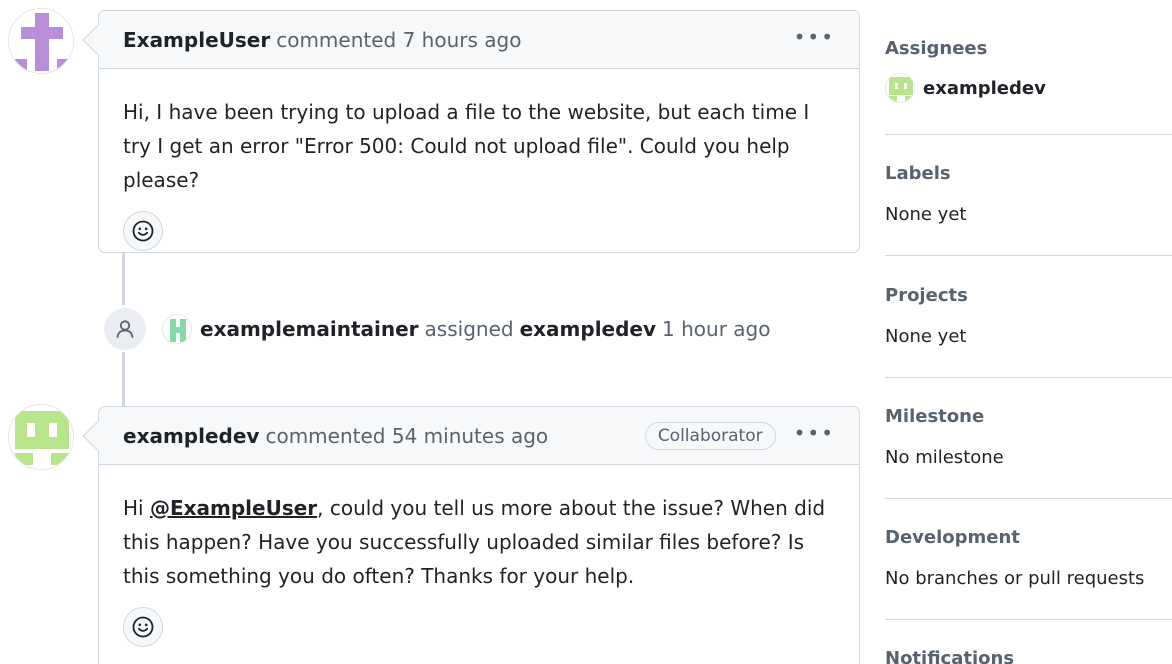 The height and width of the screenshot is (664, 1172). Describe the element at coordinates (398, 40) in the screenshot. I see `comment-timestamp: commented 7 hours ago` at that location.